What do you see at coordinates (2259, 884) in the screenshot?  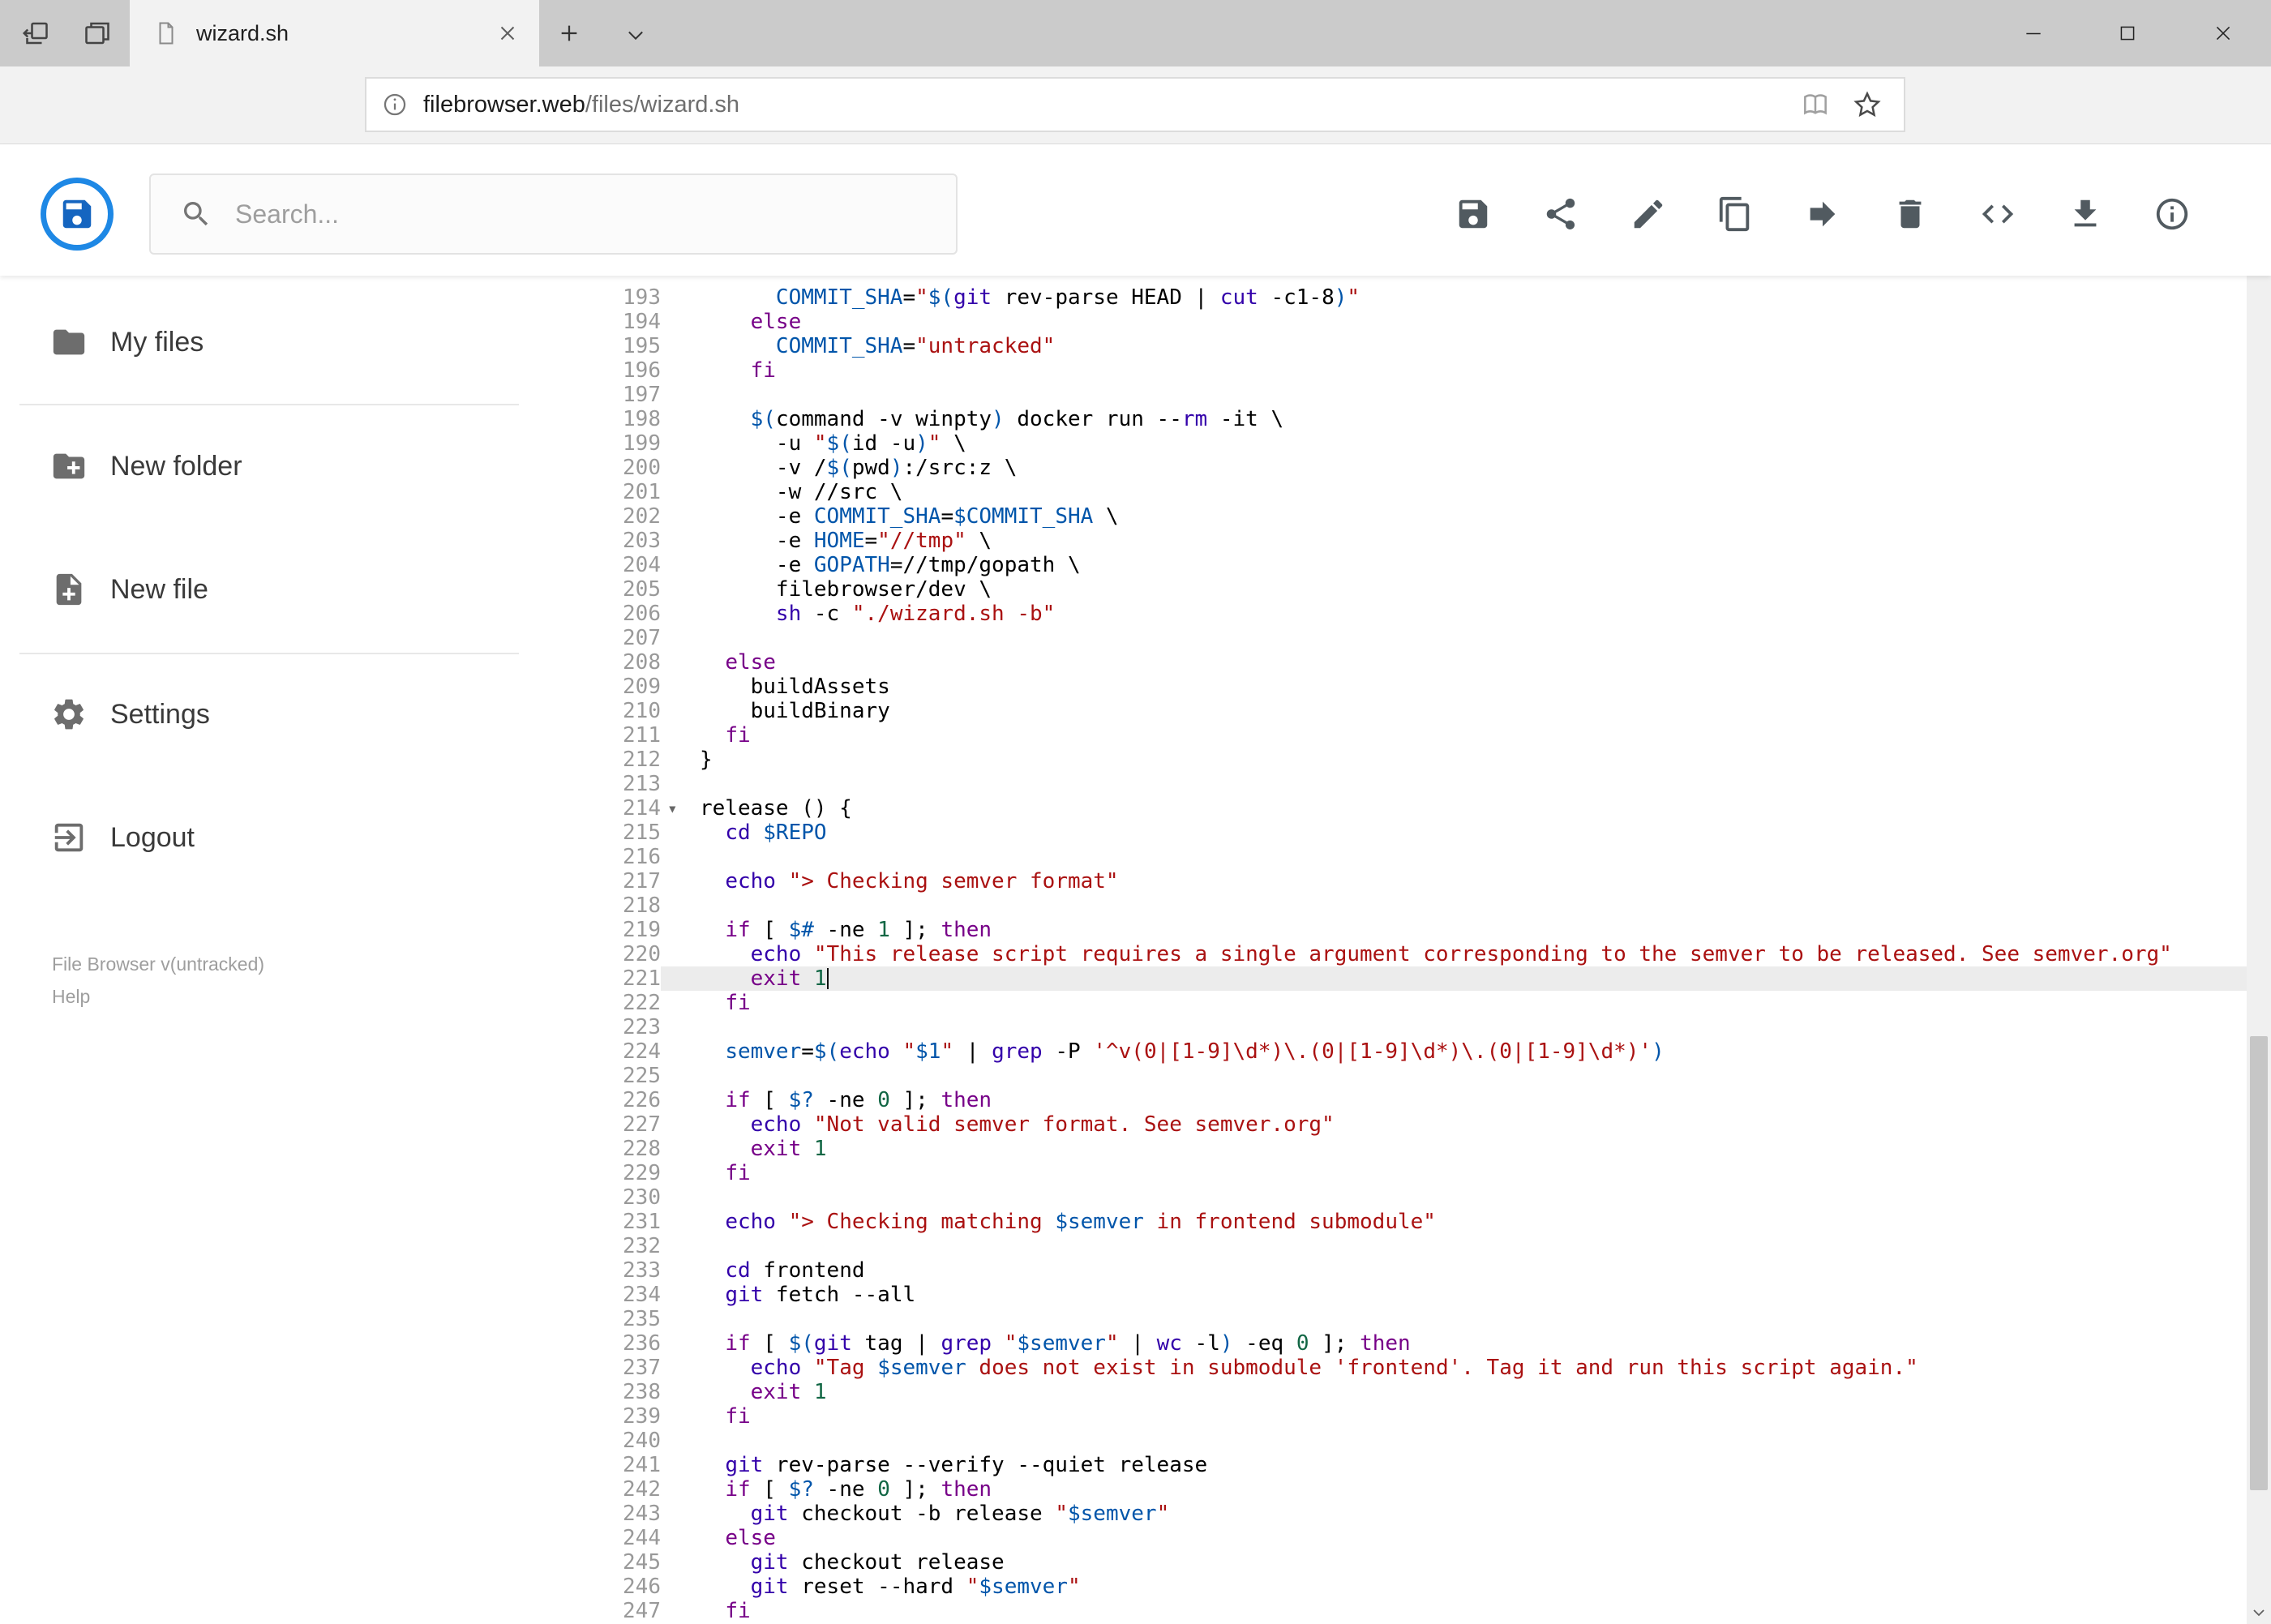 I see `page-scrollbar` at bounding box center [2259, 884].